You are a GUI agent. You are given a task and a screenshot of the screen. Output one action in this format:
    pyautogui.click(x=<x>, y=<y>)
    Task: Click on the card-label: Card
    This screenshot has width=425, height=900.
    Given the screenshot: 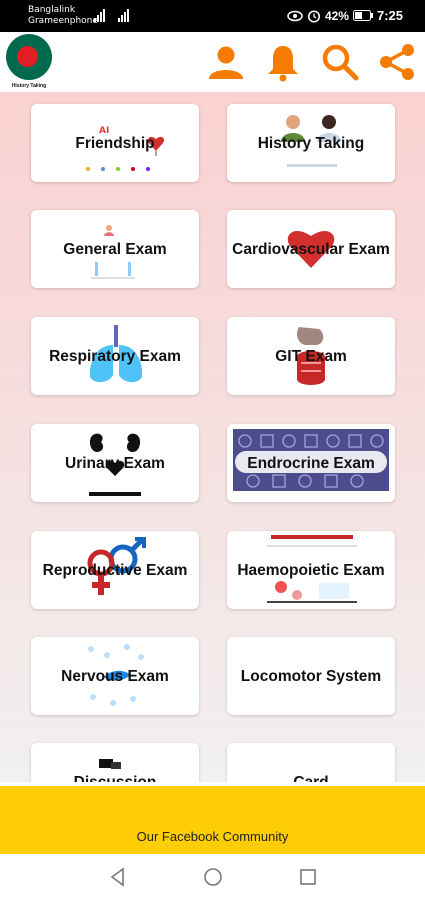 What is the action you would take?
    pyautogui.click(x=311, y=778)
    